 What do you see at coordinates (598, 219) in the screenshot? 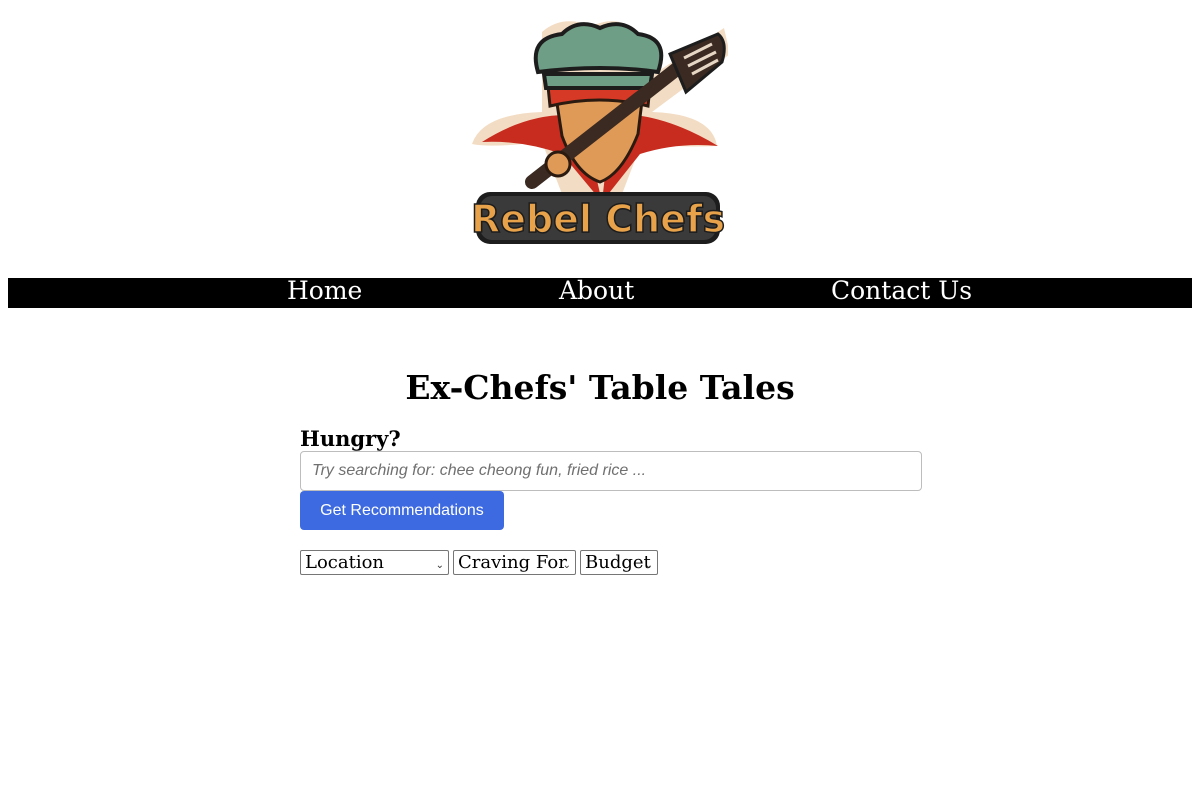
I see `logo-text: Rebel Chefs` at bounding box center [598, 219].